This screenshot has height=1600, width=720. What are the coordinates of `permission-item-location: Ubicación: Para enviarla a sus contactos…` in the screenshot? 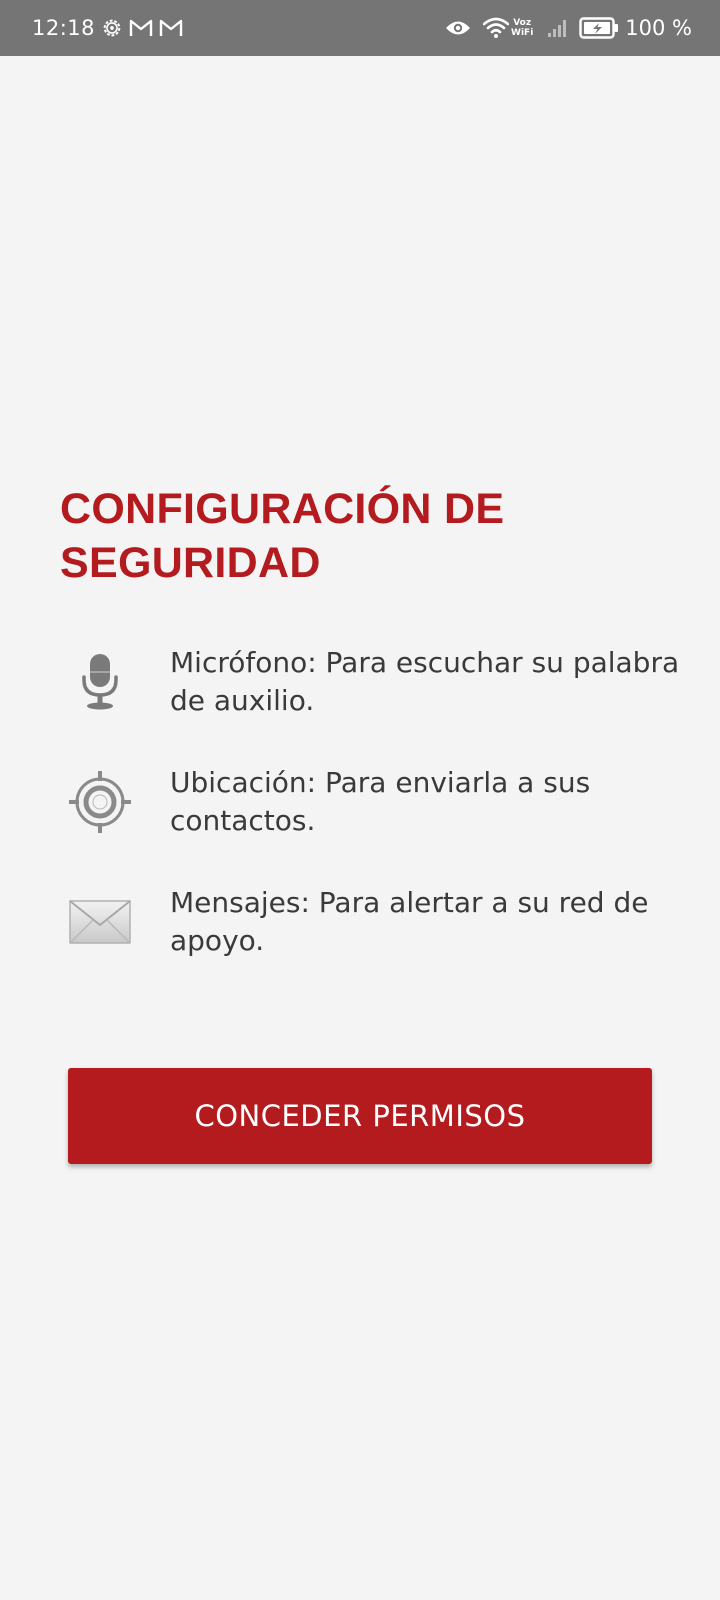 It's located at (370, 802).